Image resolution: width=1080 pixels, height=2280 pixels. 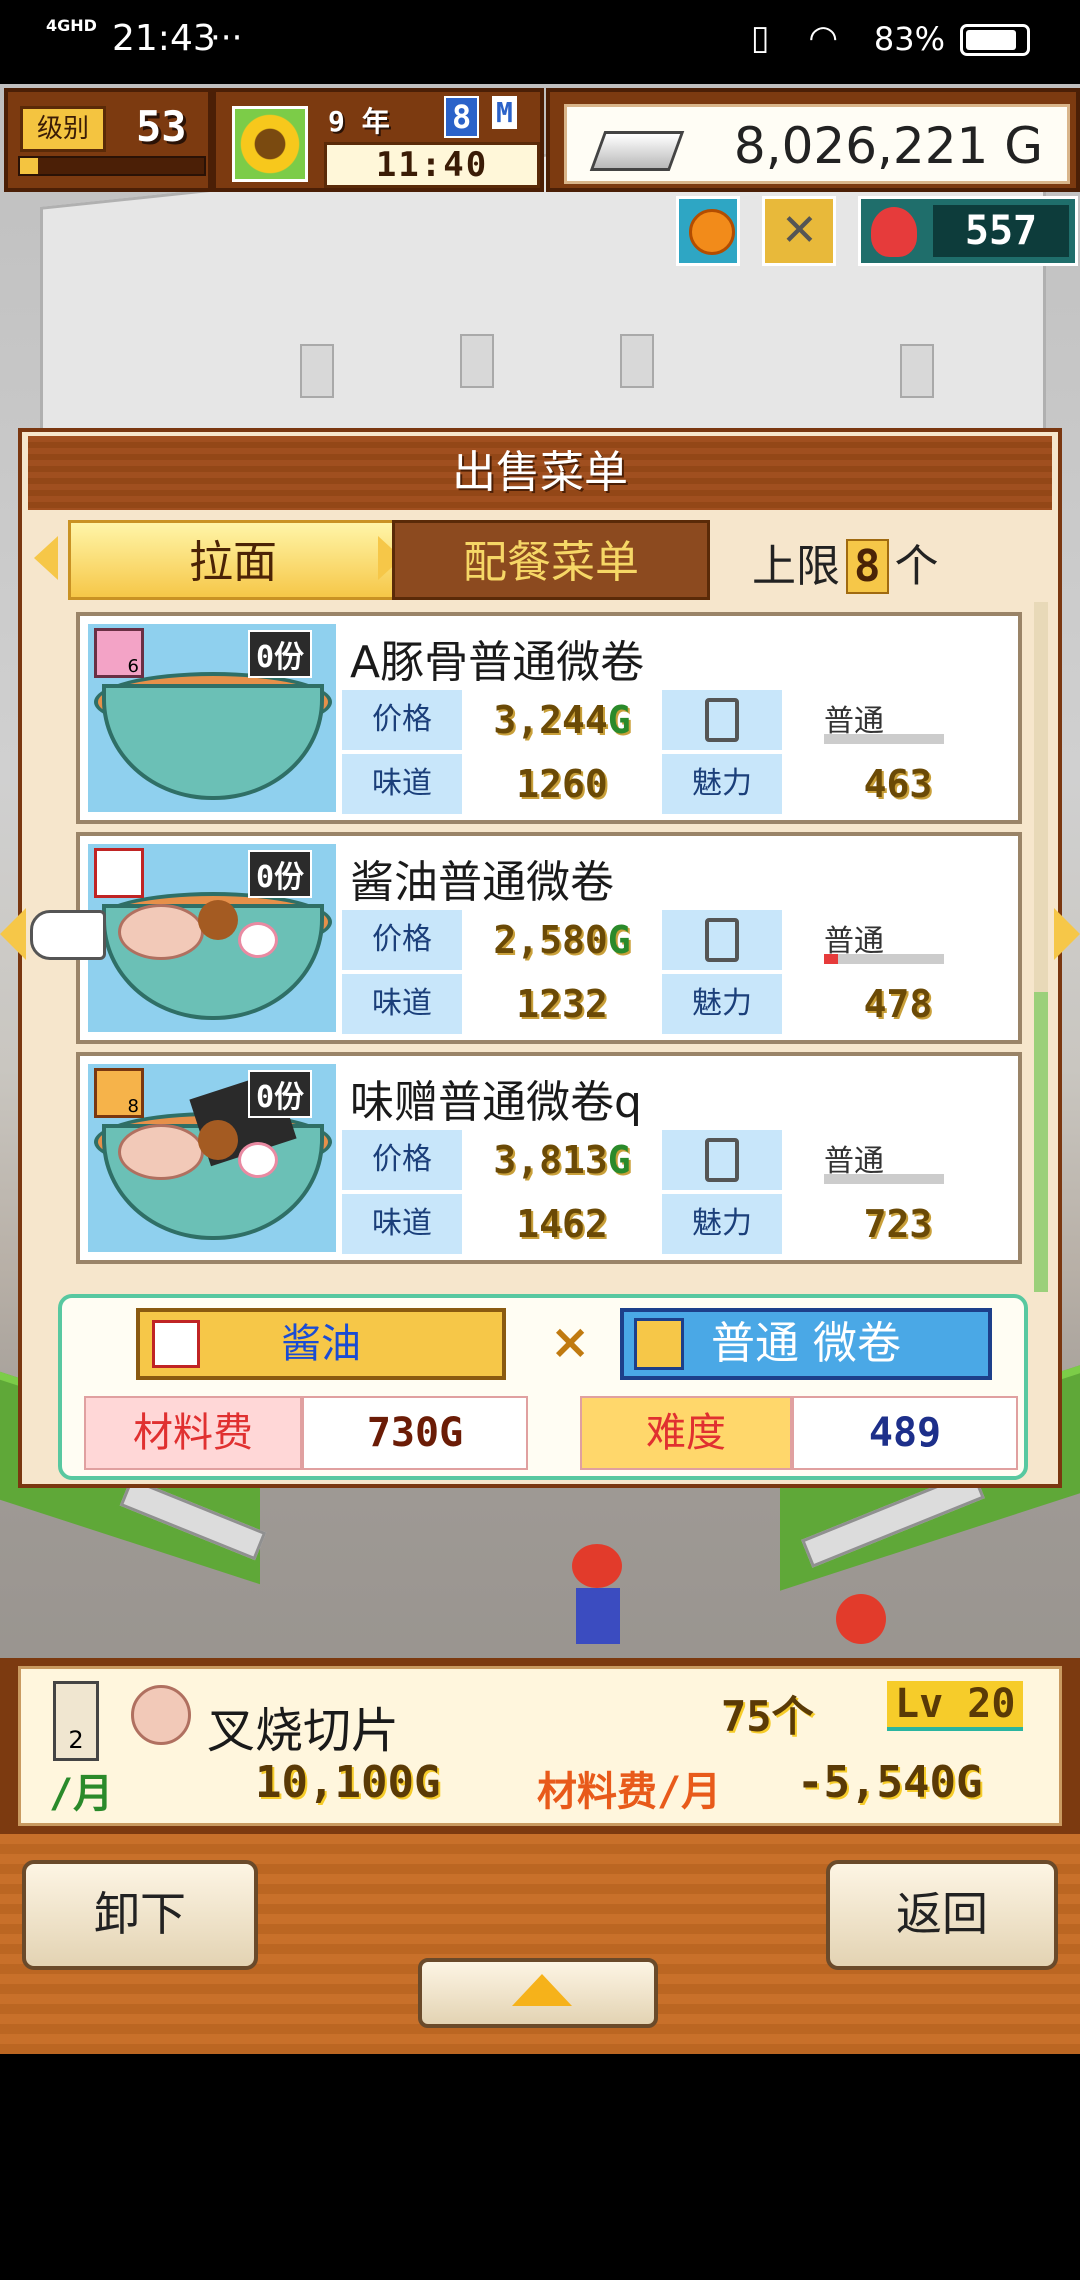 What do you see at coordinates (270, 144) in the screenshot?
I see `sunflower-icon` at bounding box center [270, 144].